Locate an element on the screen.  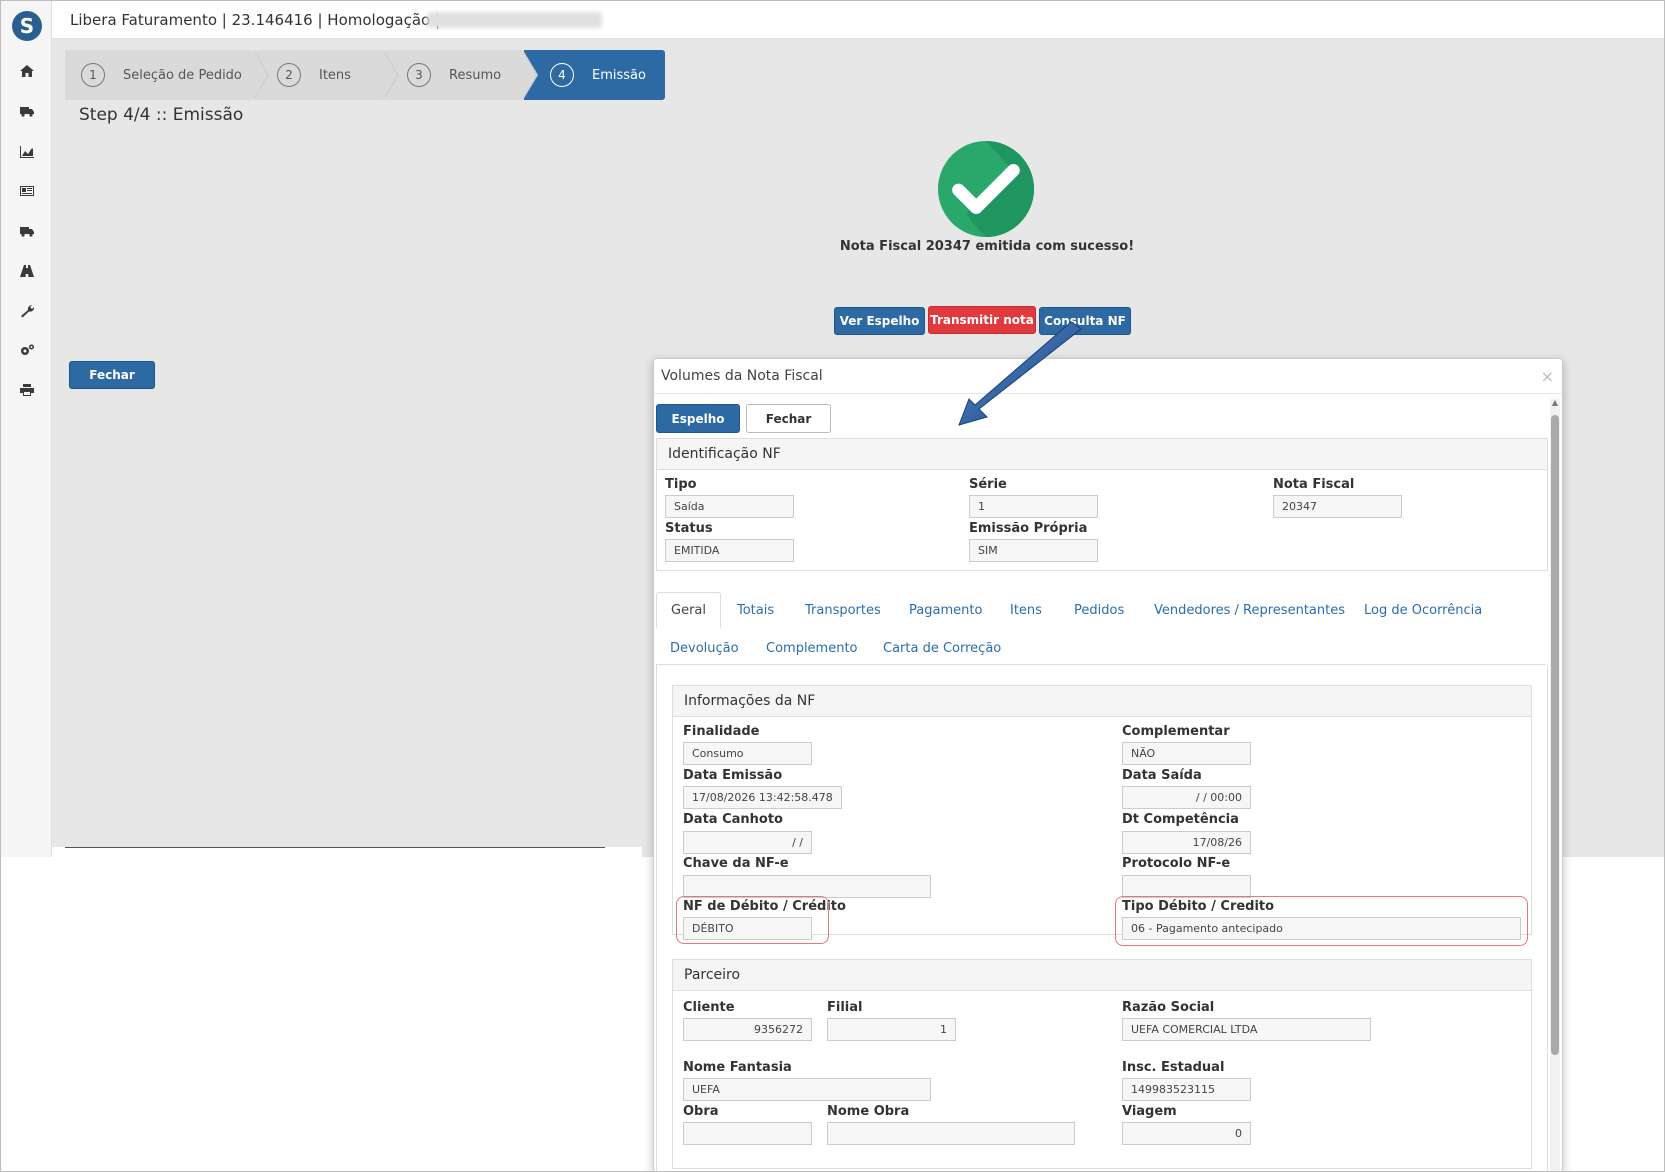
print-icon is located at coordinates (27, 390).